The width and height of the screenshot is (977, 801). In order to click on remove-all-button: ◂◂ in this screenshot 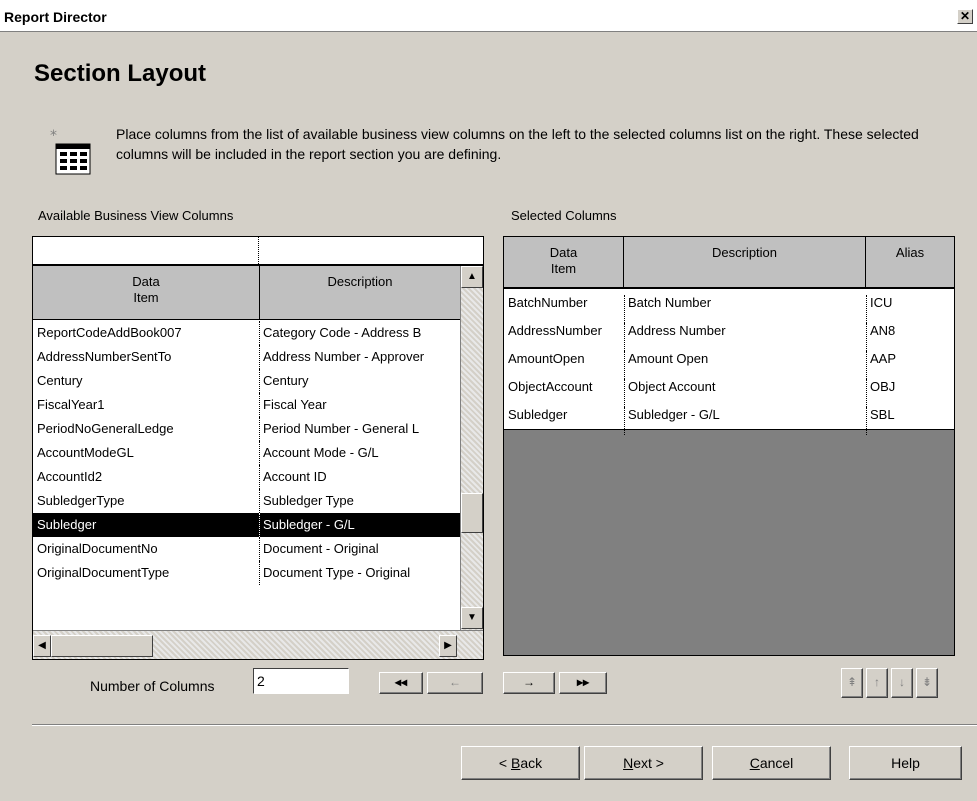, I will do `click(401, 683)`.